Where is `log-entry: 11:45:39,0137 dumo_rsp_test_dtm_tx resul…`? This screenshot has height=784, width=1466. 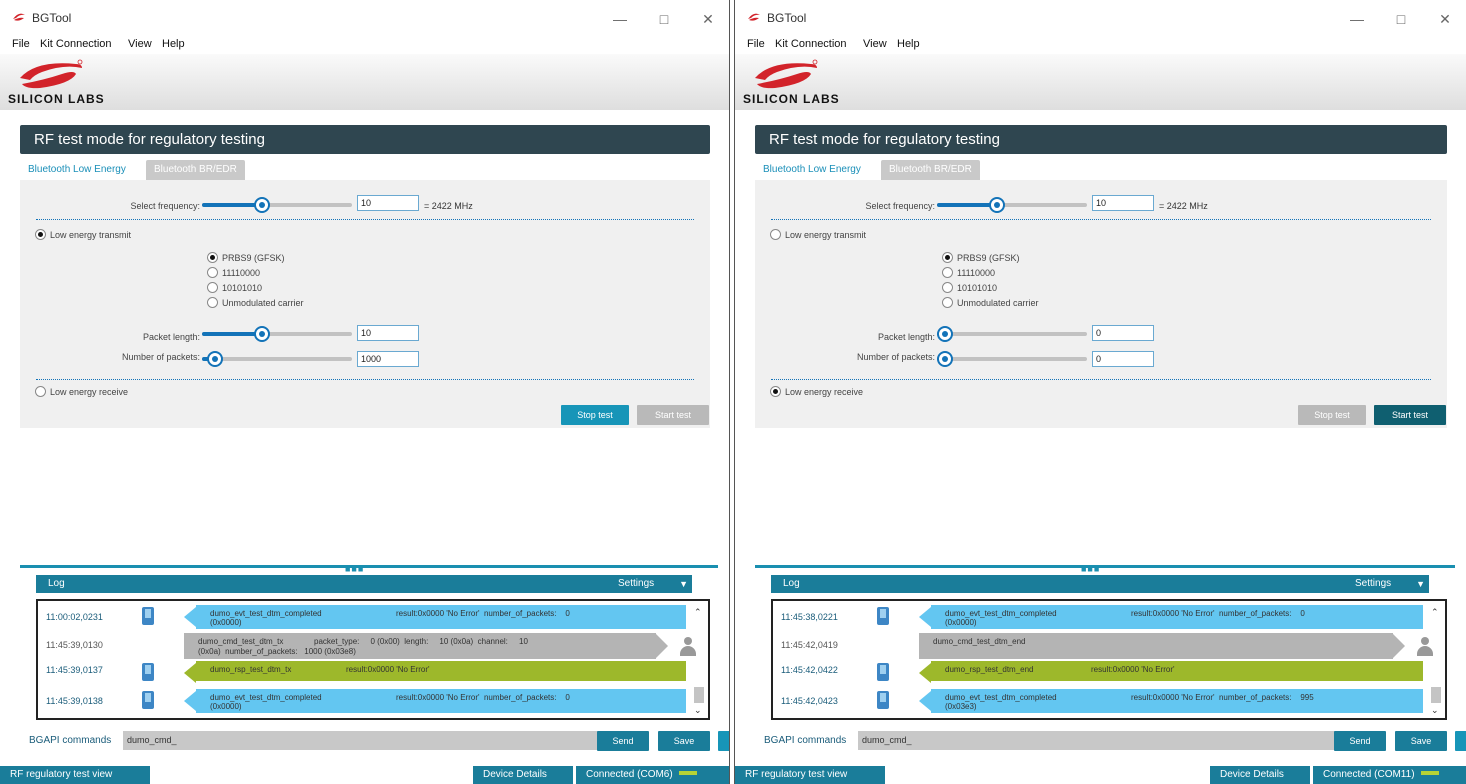 log-entry: 11:45:39,0137 dumo_rsp_test_dtm_tx resul… is located at coordinates (363, 673).